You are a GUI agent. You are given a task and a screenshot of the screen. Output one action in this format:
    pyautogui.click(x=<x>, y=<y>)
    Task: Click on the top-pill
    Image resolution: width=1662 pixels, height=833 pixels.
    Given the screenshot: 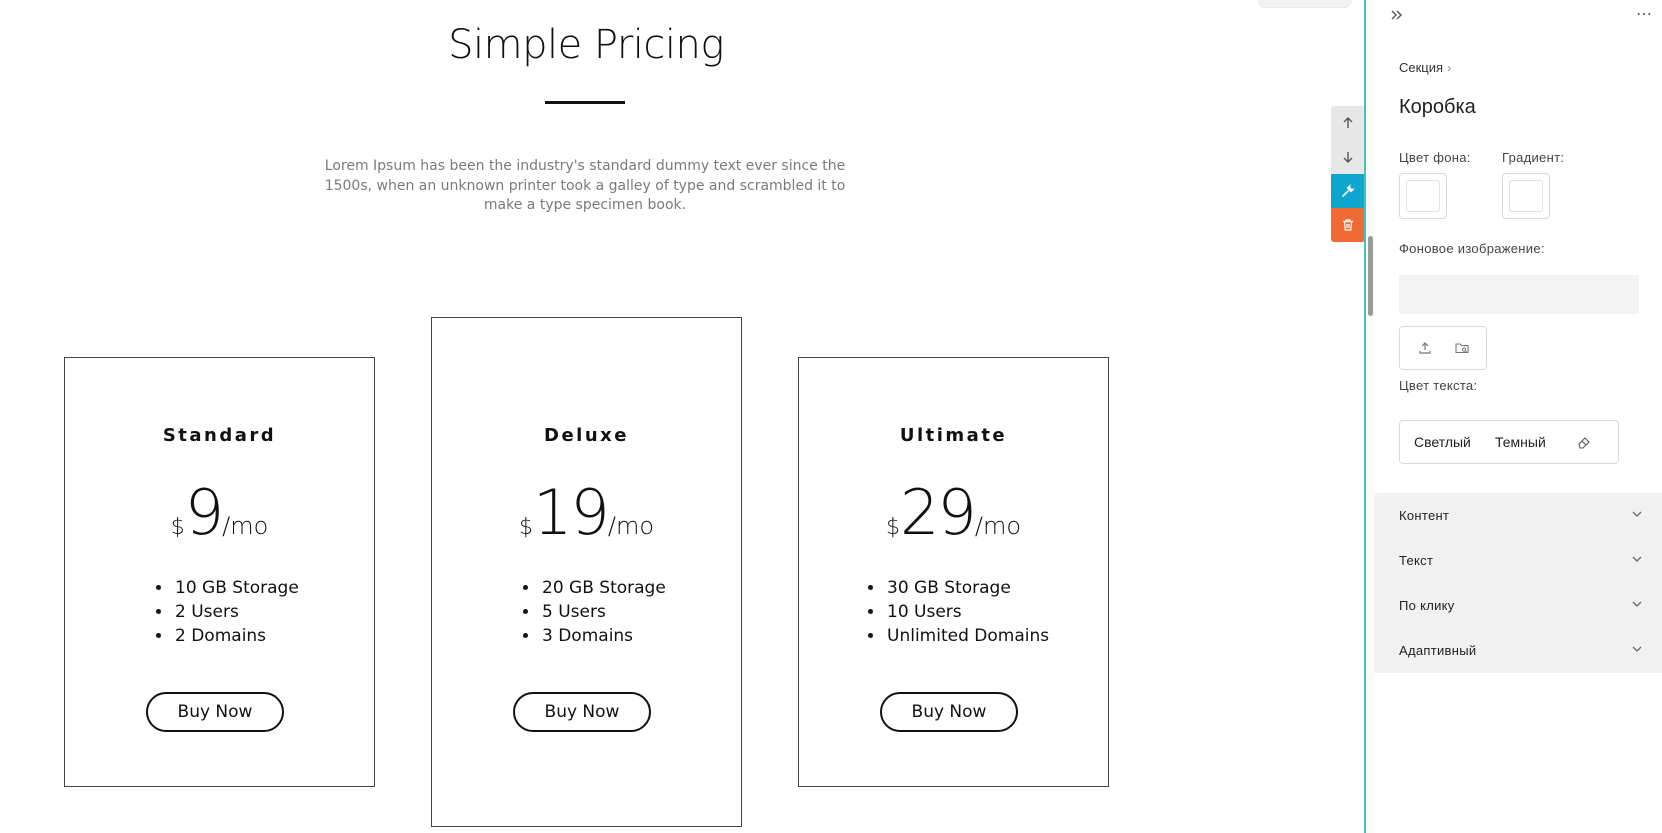 What is the action you would take?
    pyautogui.click(x=1305, y=4)
    